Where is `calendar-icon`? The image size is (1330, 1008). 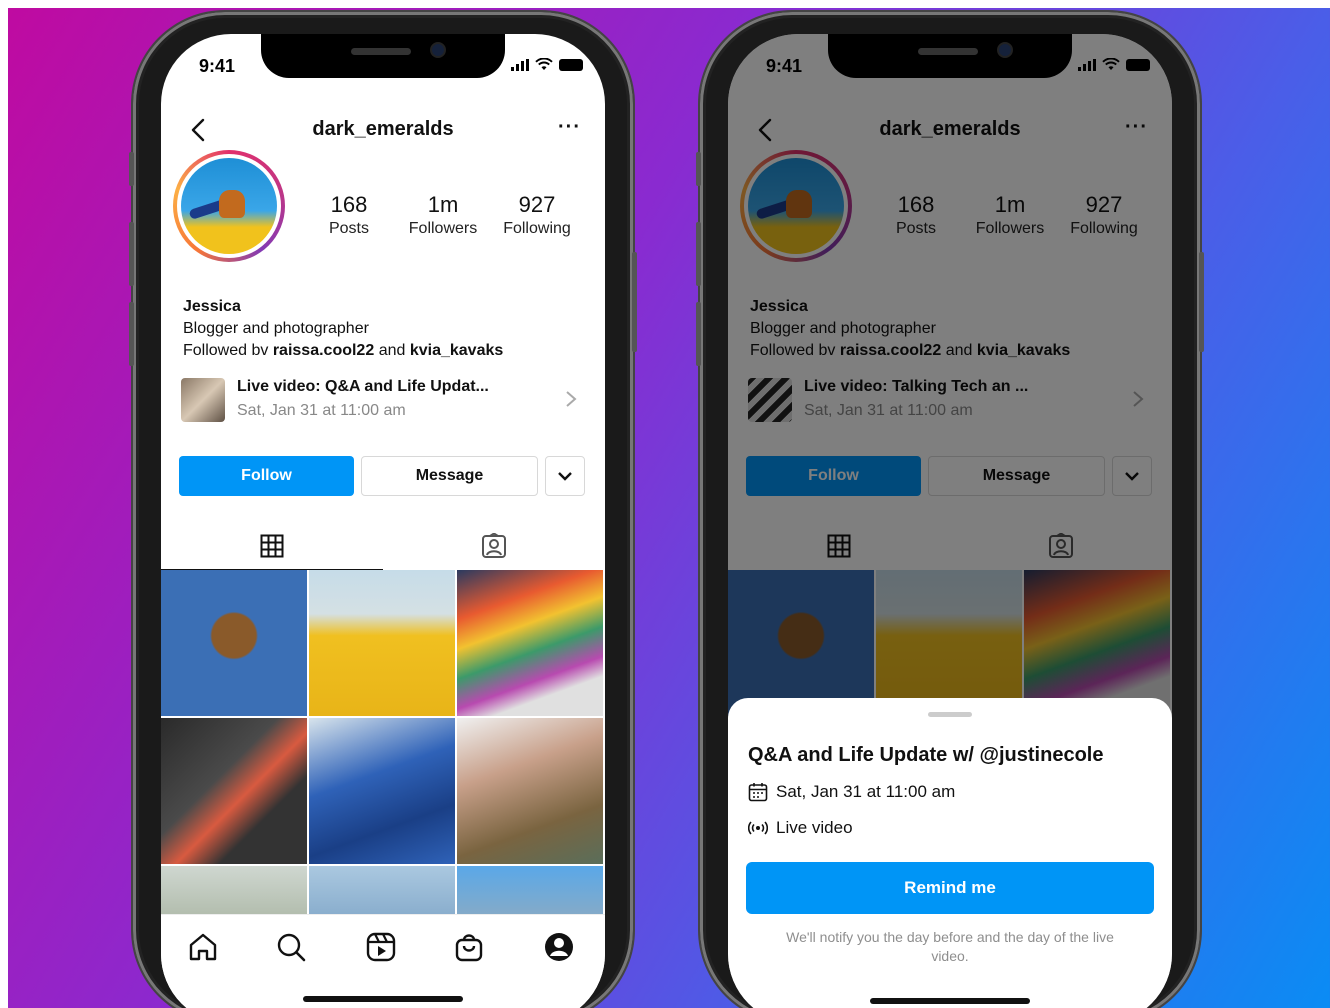
calendar-icon is located at coordinates (758, 792).